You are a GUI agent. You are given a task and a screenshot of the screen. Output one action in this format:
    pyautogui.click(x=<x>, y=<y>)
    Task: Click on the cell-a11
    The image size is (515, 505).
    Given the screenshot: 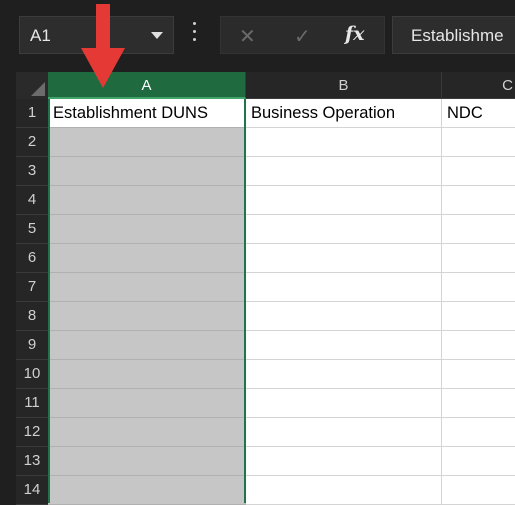 What is the action you would take?
    pyautogui.click(x=147, y=403)
    